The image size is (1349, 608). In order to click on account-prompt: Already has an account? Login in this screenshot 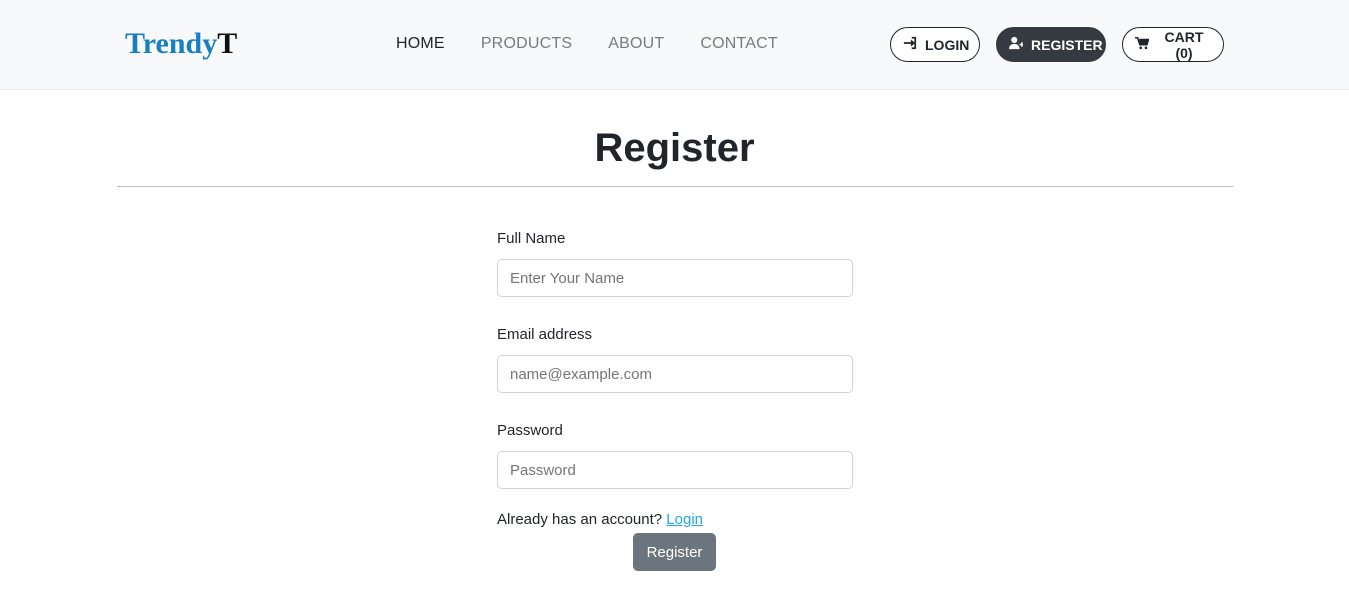, I will do `click(675, 520)`.